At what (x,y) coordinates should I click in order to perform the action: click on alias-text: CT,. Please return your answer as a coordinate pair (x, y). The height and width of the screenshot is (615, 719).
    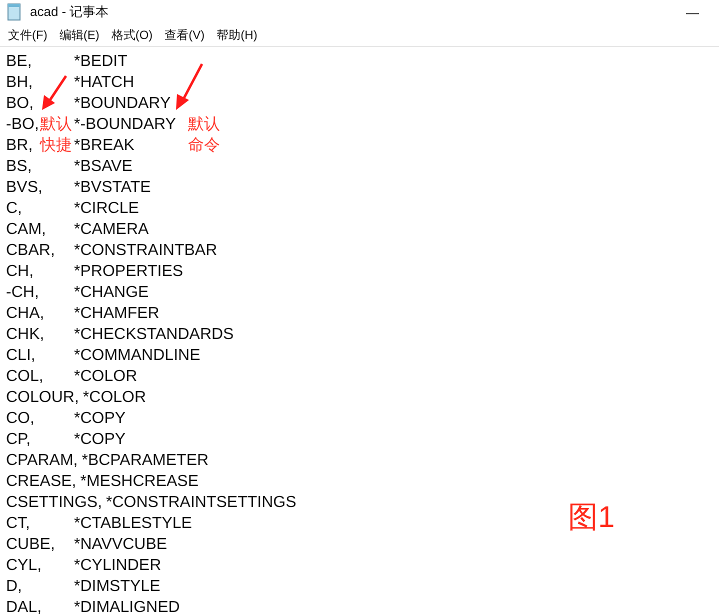
    Looking at the image, I should click on (18, 524).